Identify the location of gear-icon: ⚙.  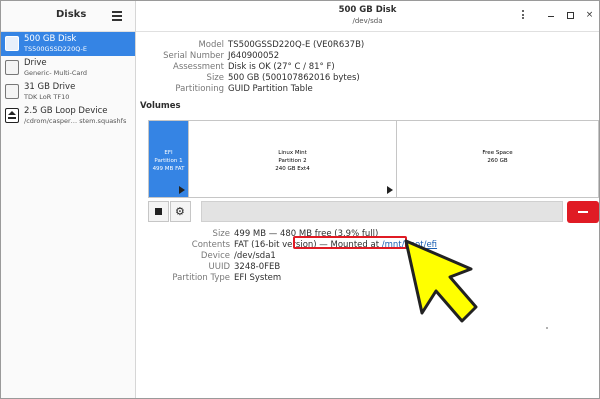
(180, 211).